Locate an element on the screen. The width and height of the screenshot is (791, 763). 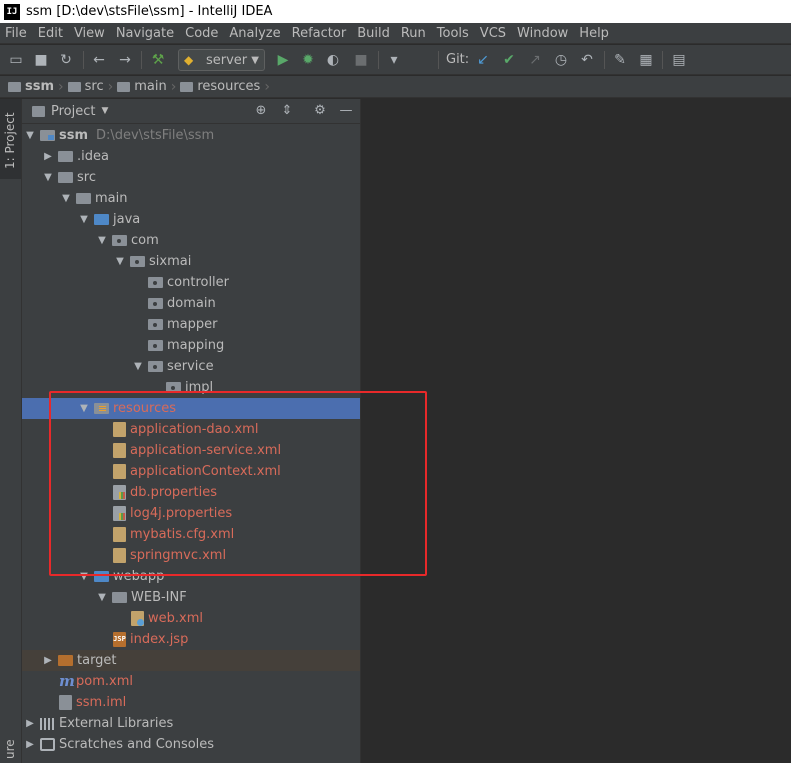
tree-item-application-dao-xml: application-dao.xml is located at coordinates (191, 429).